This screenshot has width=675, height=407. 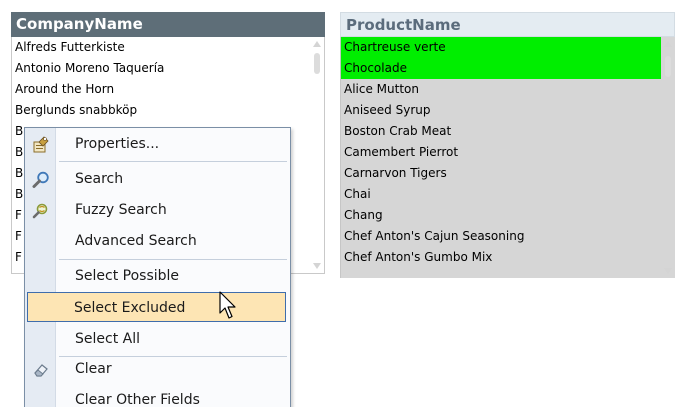 What do you see at coordinates (317, 155) in the screenshot?
I see `company-scrollbar` at bounding box center [317, 155].